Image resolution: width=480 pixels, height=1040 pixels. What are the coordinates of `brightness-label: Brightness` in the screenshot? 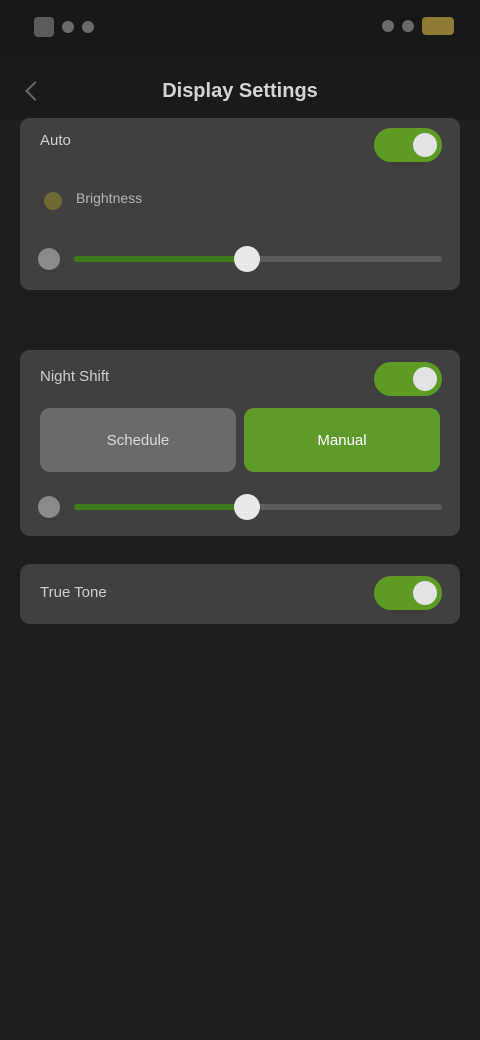 It's located at (109, 198).